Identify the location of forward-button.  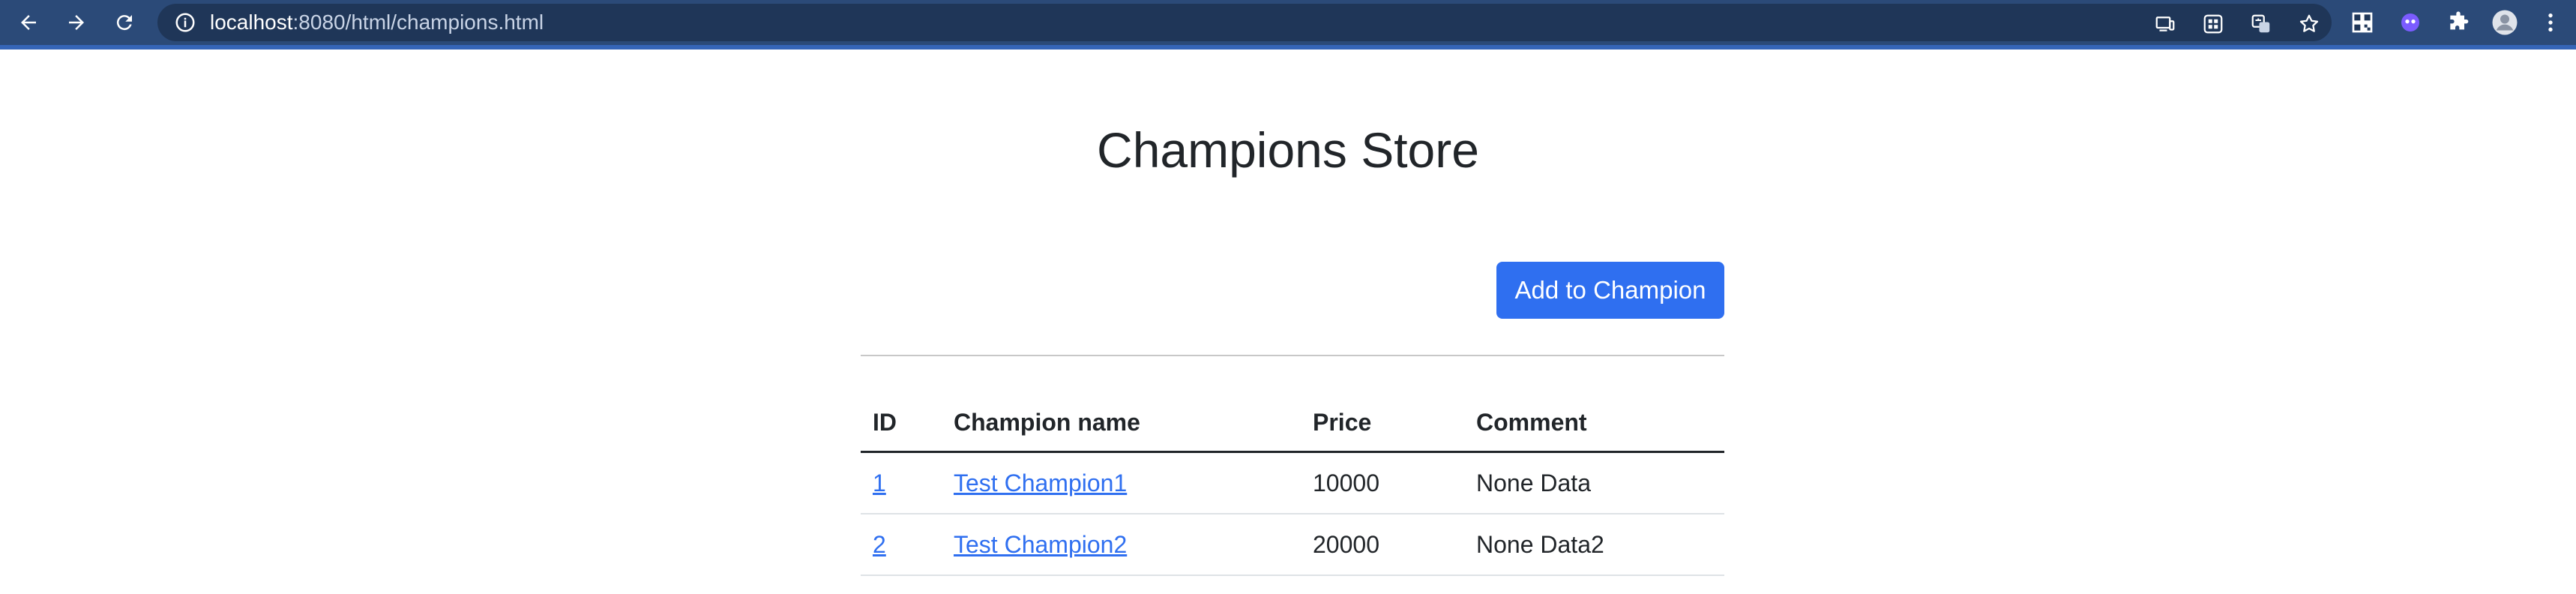
(76, 23).